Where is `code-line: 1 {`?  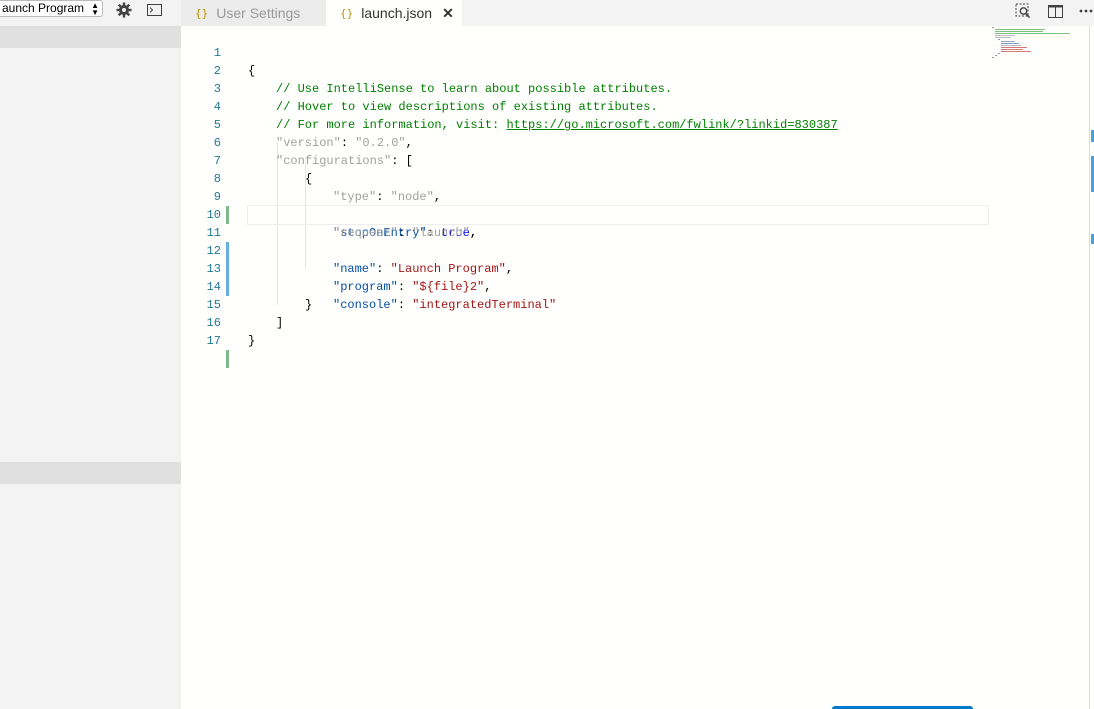 code-line: 1 { is located at coordinates (584, 52).